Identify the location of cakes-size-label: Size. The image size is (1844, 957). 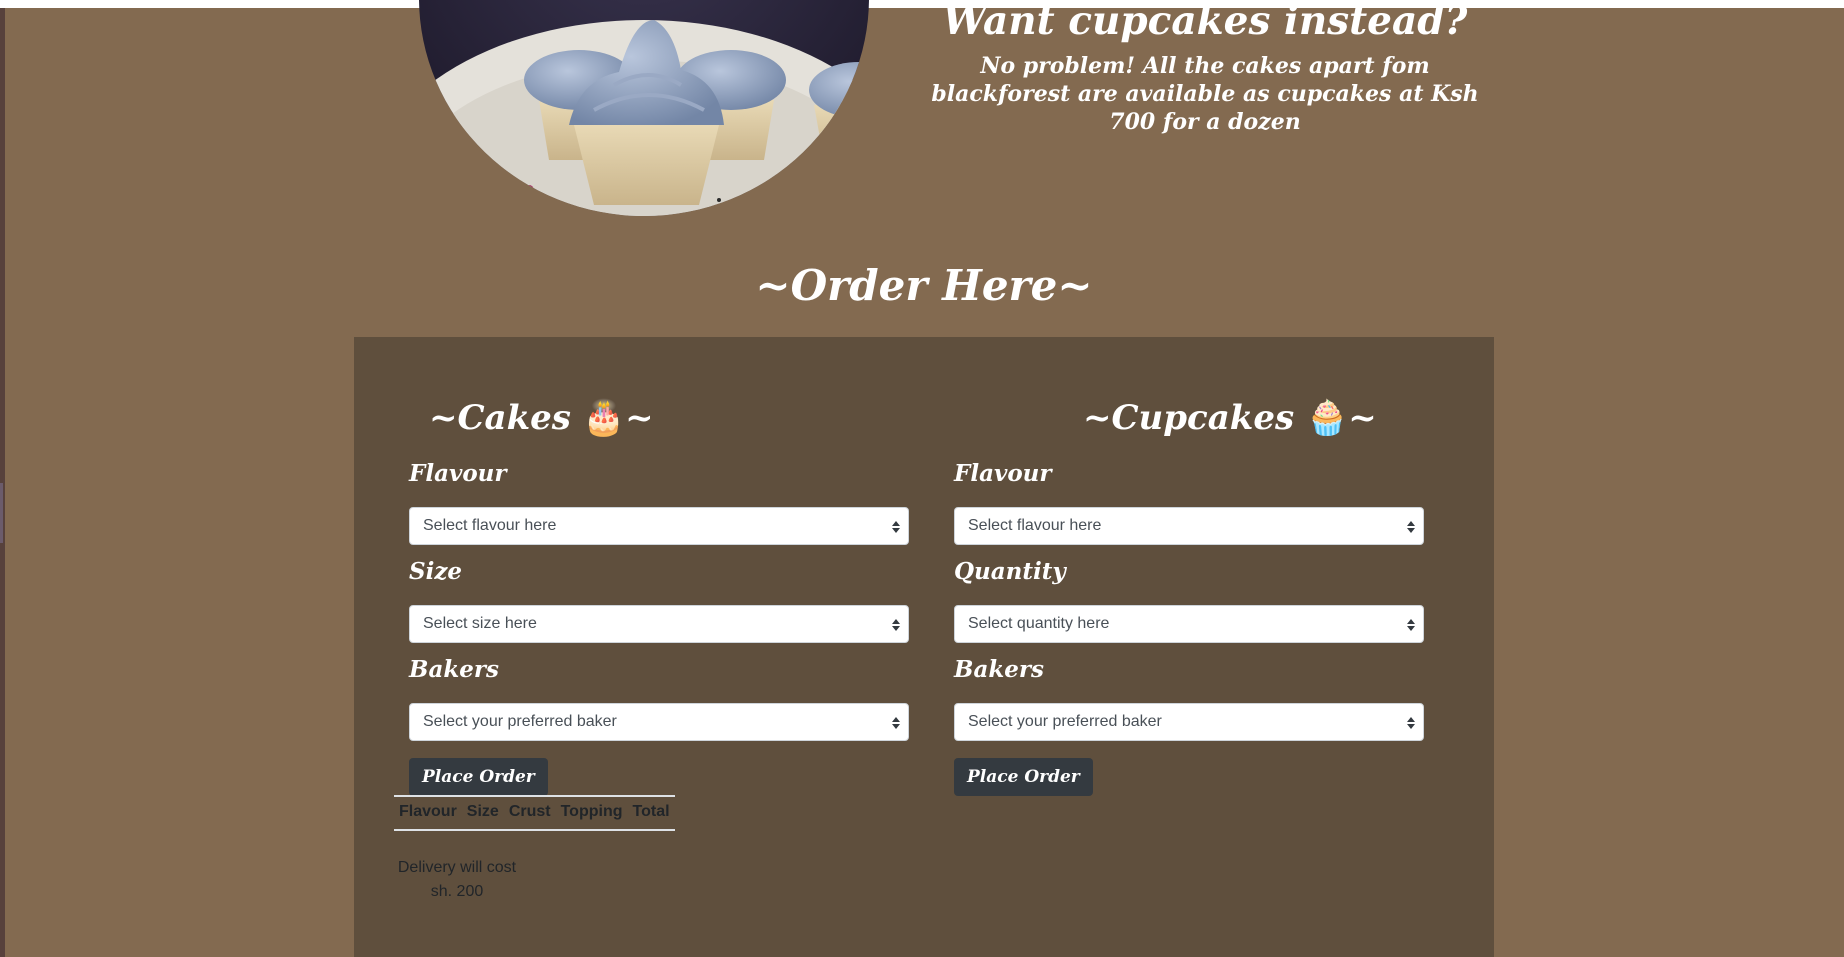
(436, 571).